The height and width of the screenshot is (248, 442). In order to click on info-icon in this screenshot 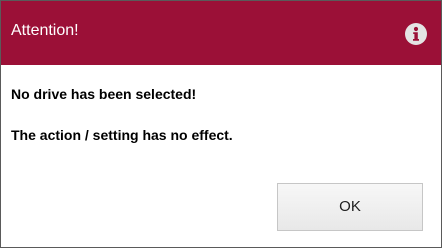, I will do `click(416, 34)`.